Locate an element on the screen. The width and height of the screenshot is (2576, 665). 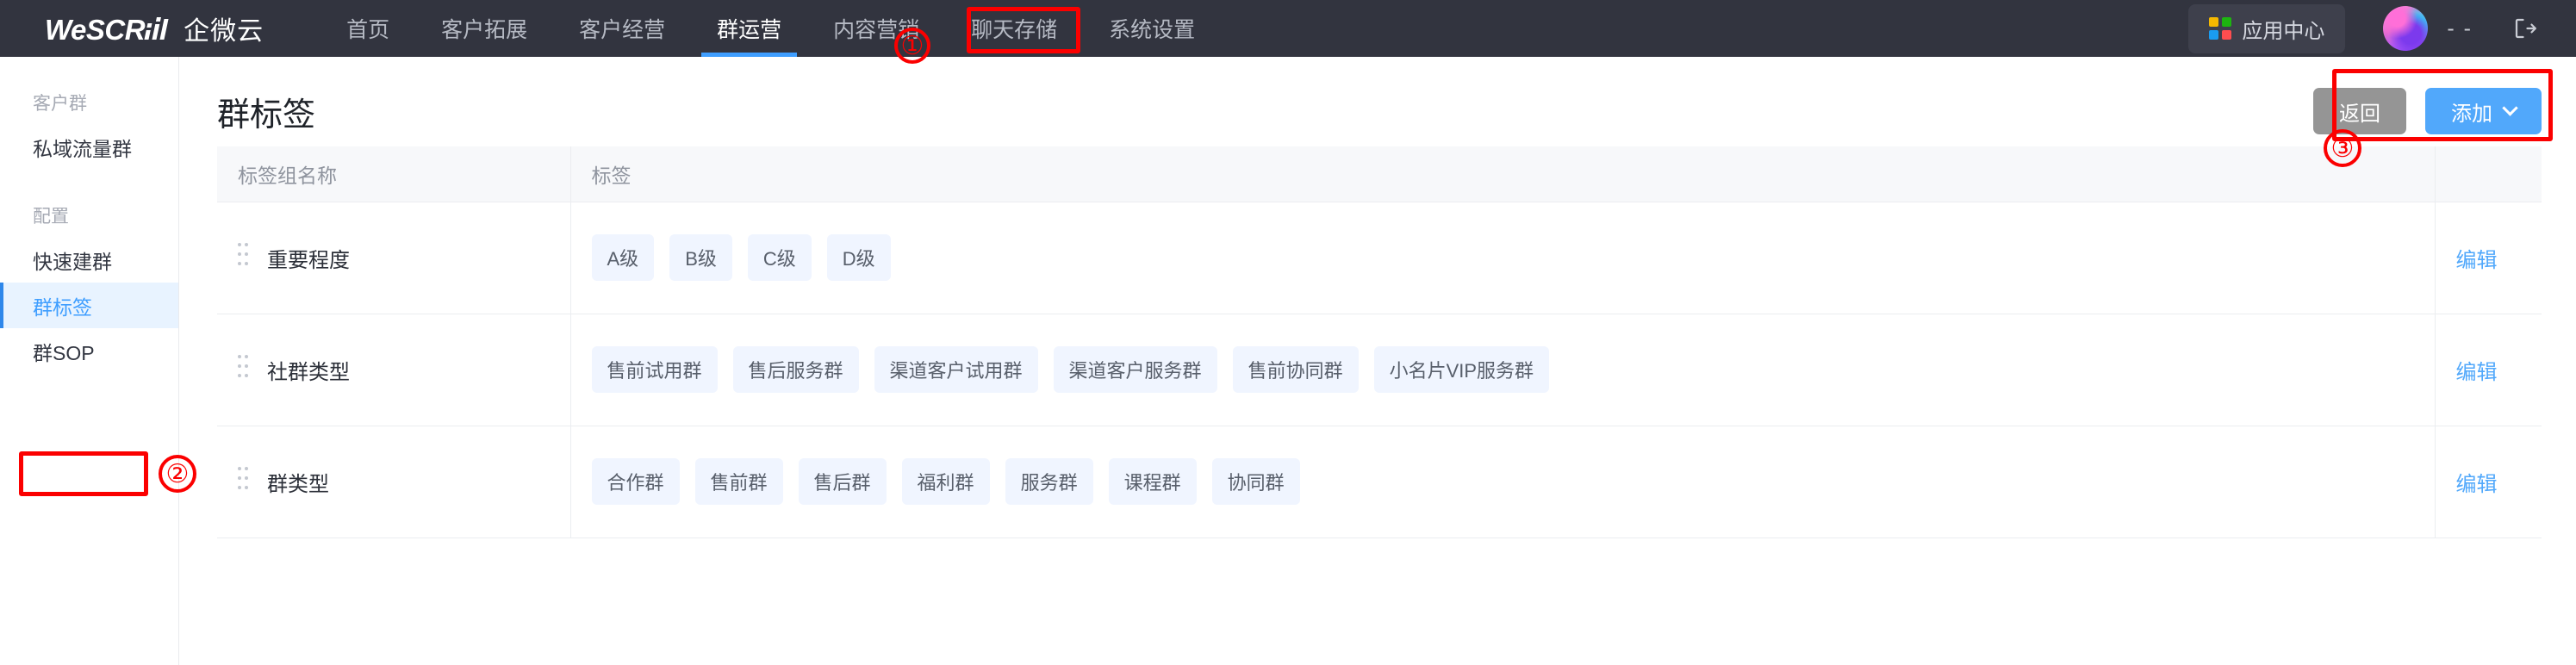
add-button: 添加 is located at coordinates (2484, 111).